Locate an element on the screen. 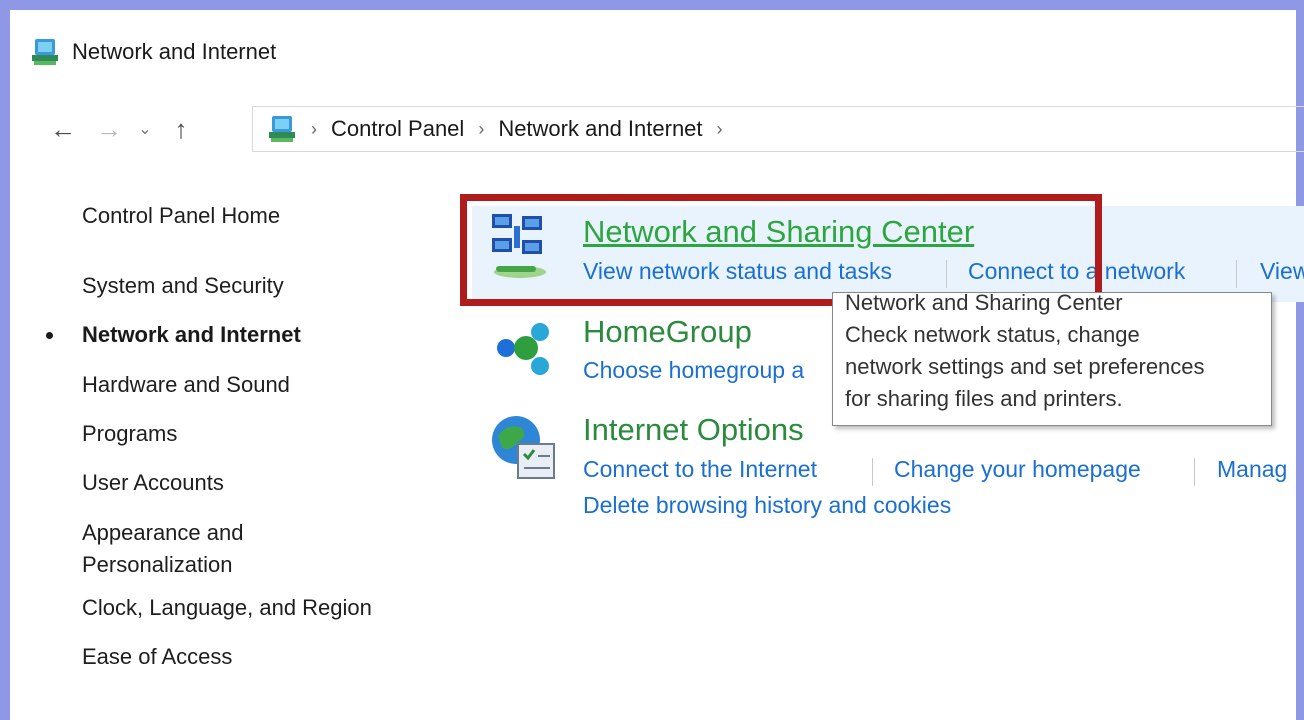  chevron-down-icon: ⌄ is located at coordinates (145, 129).